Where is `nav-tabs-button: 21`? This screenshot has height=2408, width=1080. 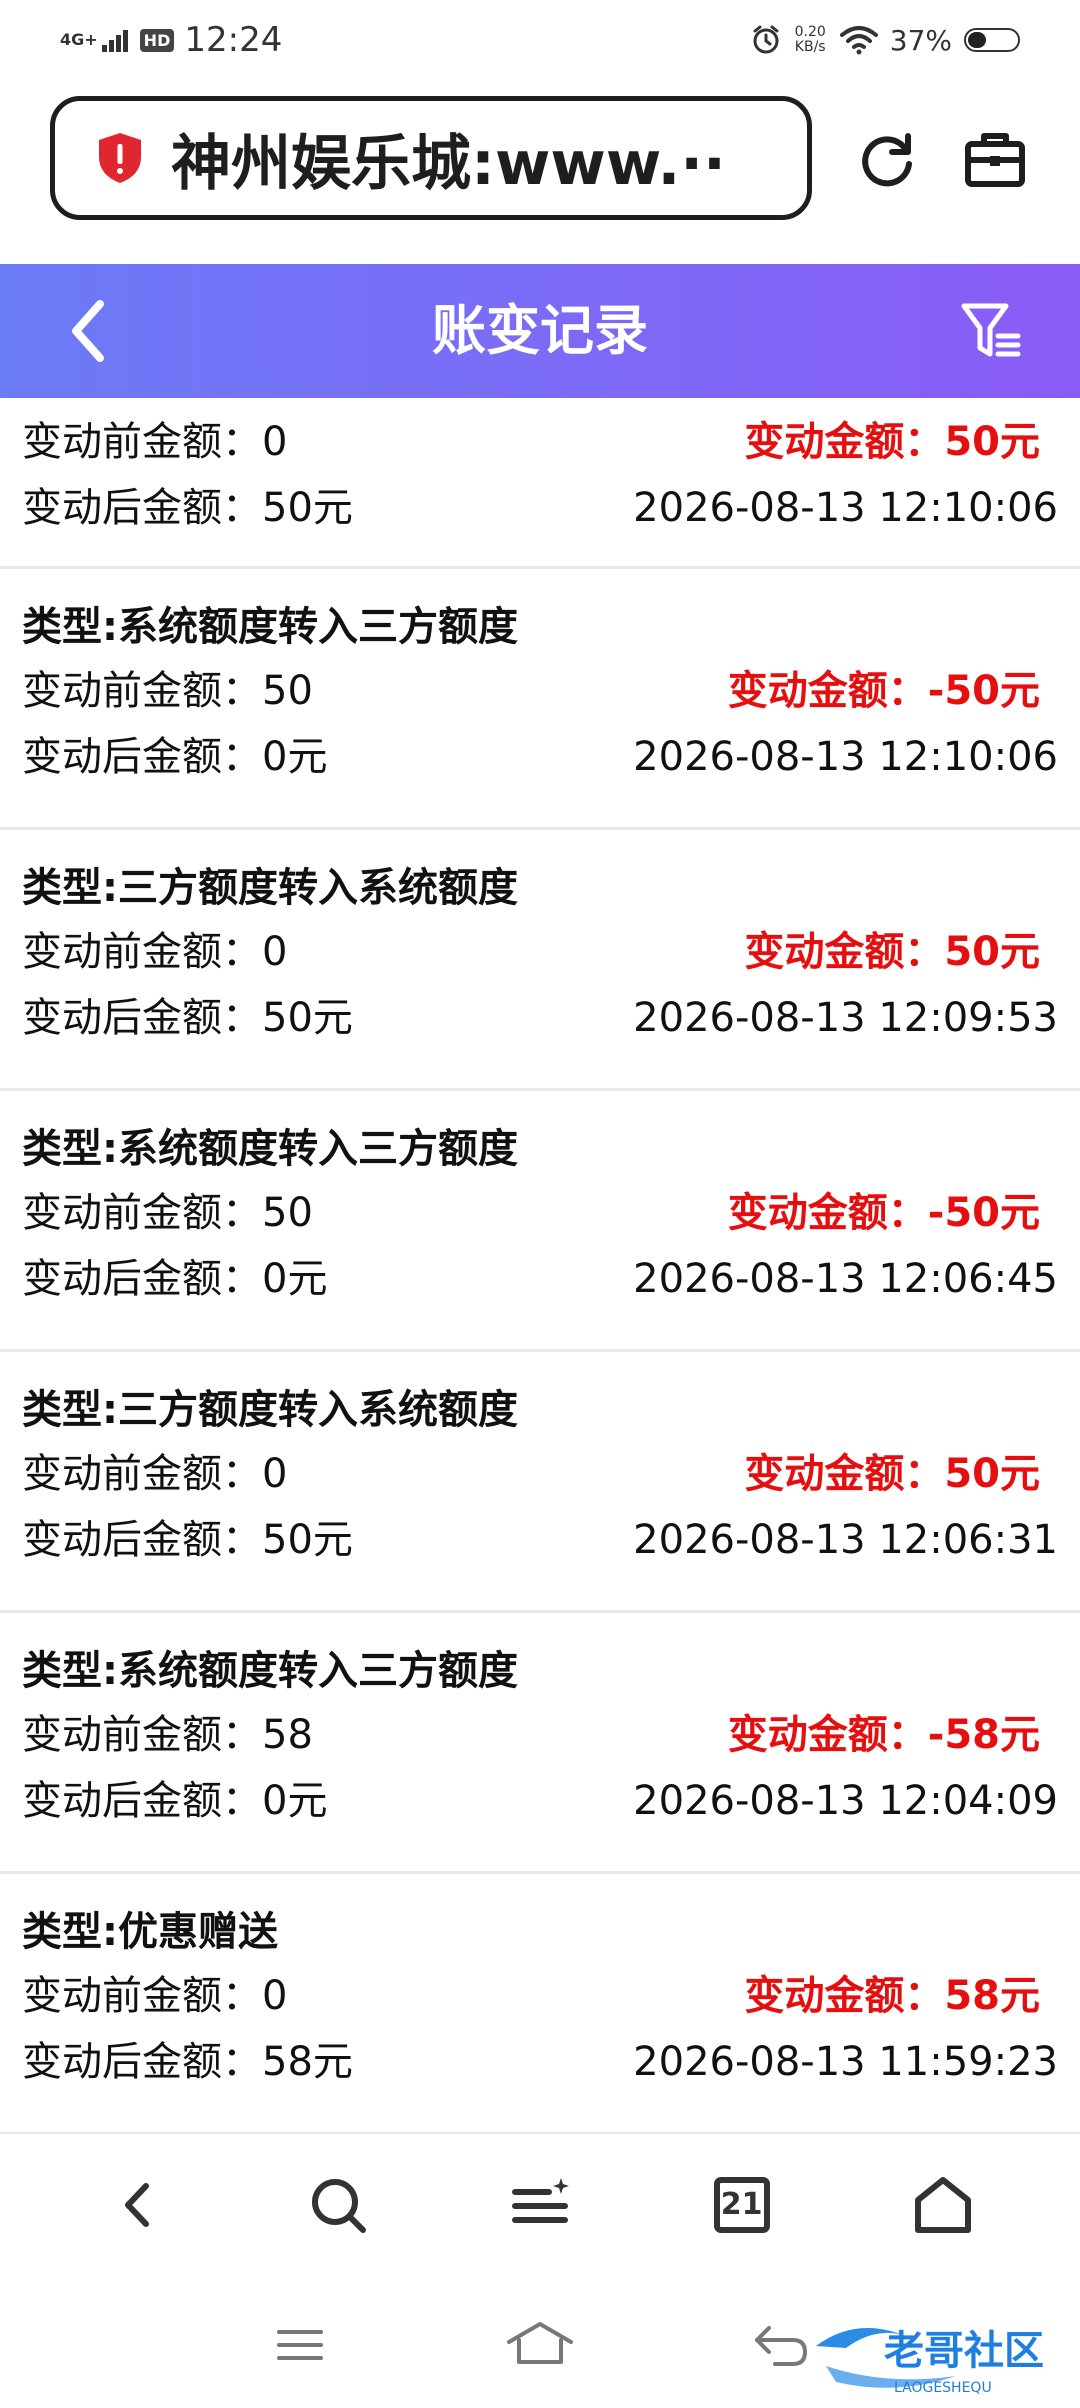
nav-tabs-button: 21 is located at coordinates (742, 2205).